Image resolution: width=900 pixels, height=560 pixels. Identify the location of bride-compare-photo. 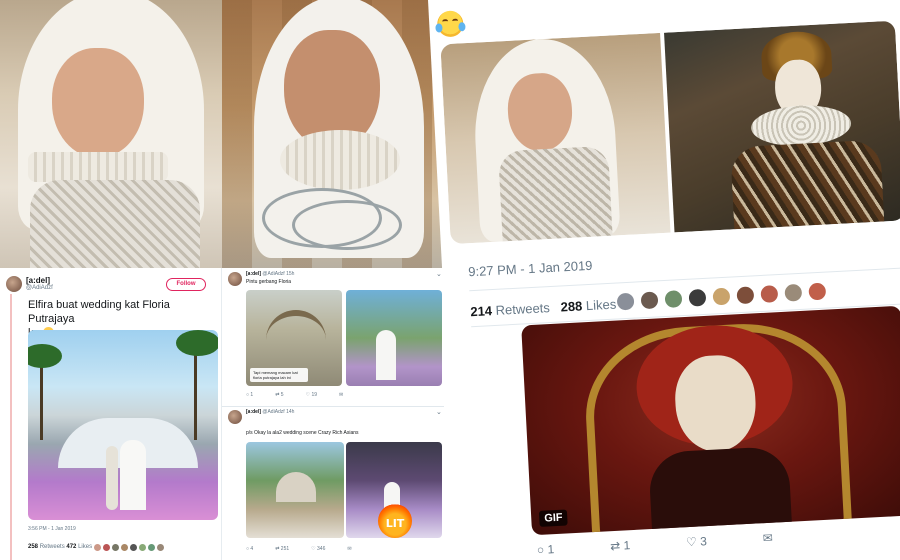
(555, 138).